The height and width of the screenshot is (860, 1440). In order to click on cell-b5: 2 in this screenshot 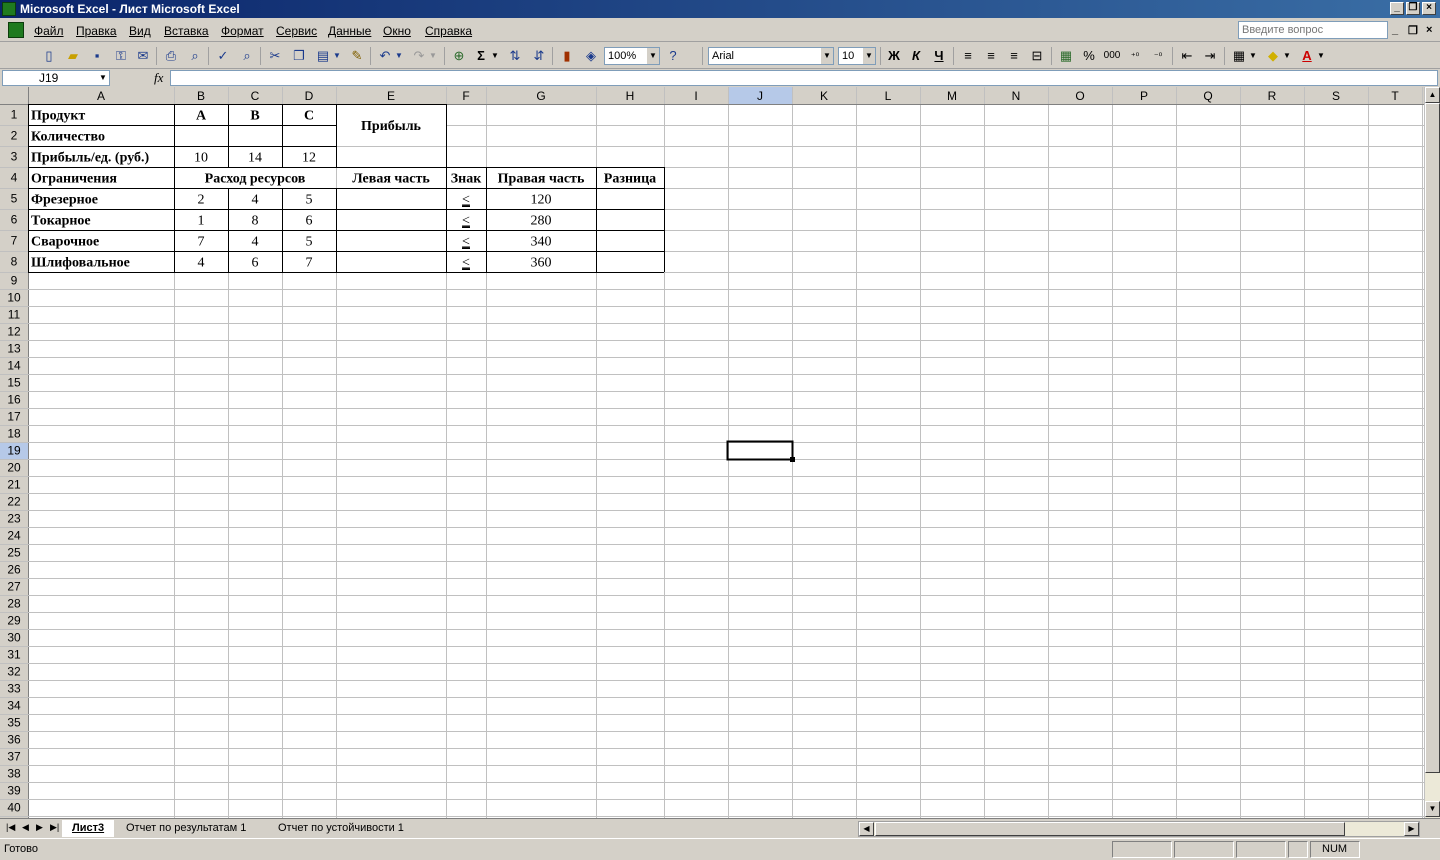, I will do `click(201, 200)`.